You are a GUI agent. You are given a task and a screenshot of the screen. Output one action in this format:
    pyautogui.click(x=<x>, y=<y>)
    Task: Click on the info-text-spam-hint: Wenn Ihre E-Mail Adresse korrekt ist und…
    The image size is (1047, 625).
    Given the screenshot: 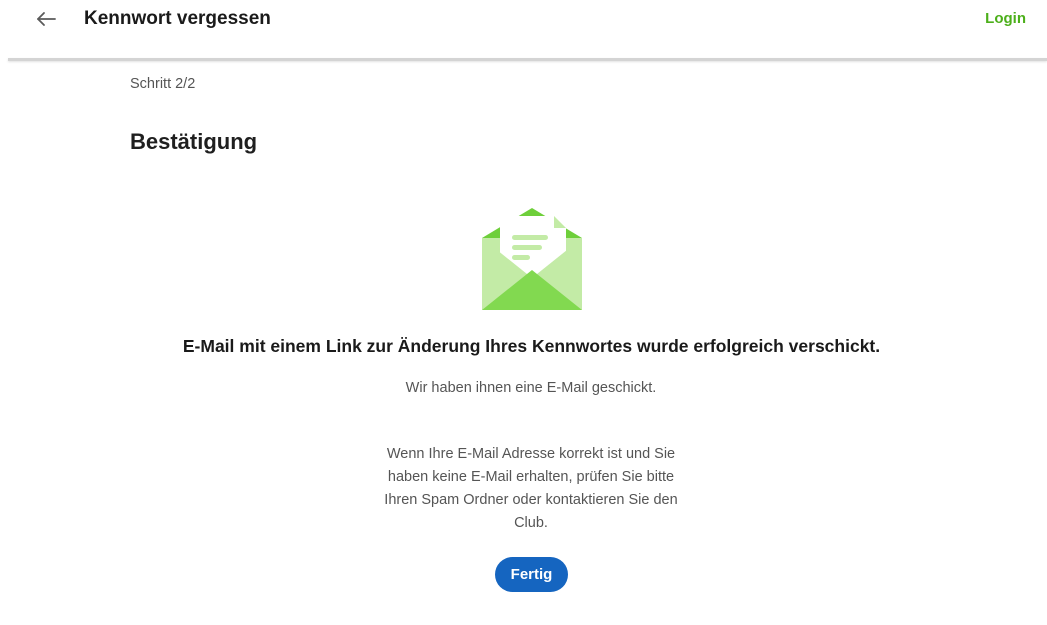 What is the action you would take?
    pyautogui.click(x=531, y=488)
    